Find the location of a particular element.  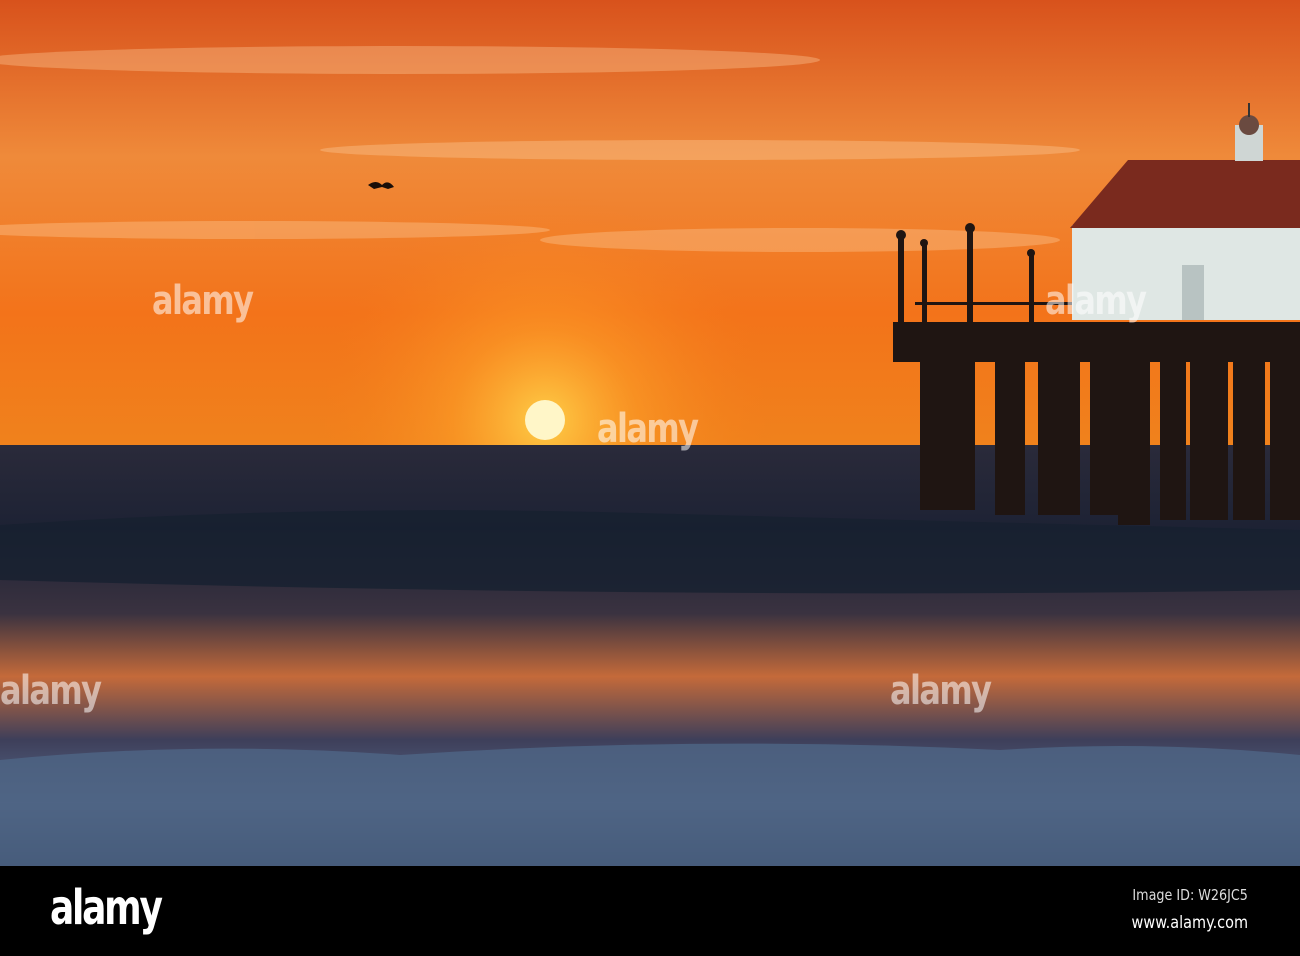

footer-bar: alamy Image ID: W26JC5 www.alamy.com is located at coordinates (650, 911).